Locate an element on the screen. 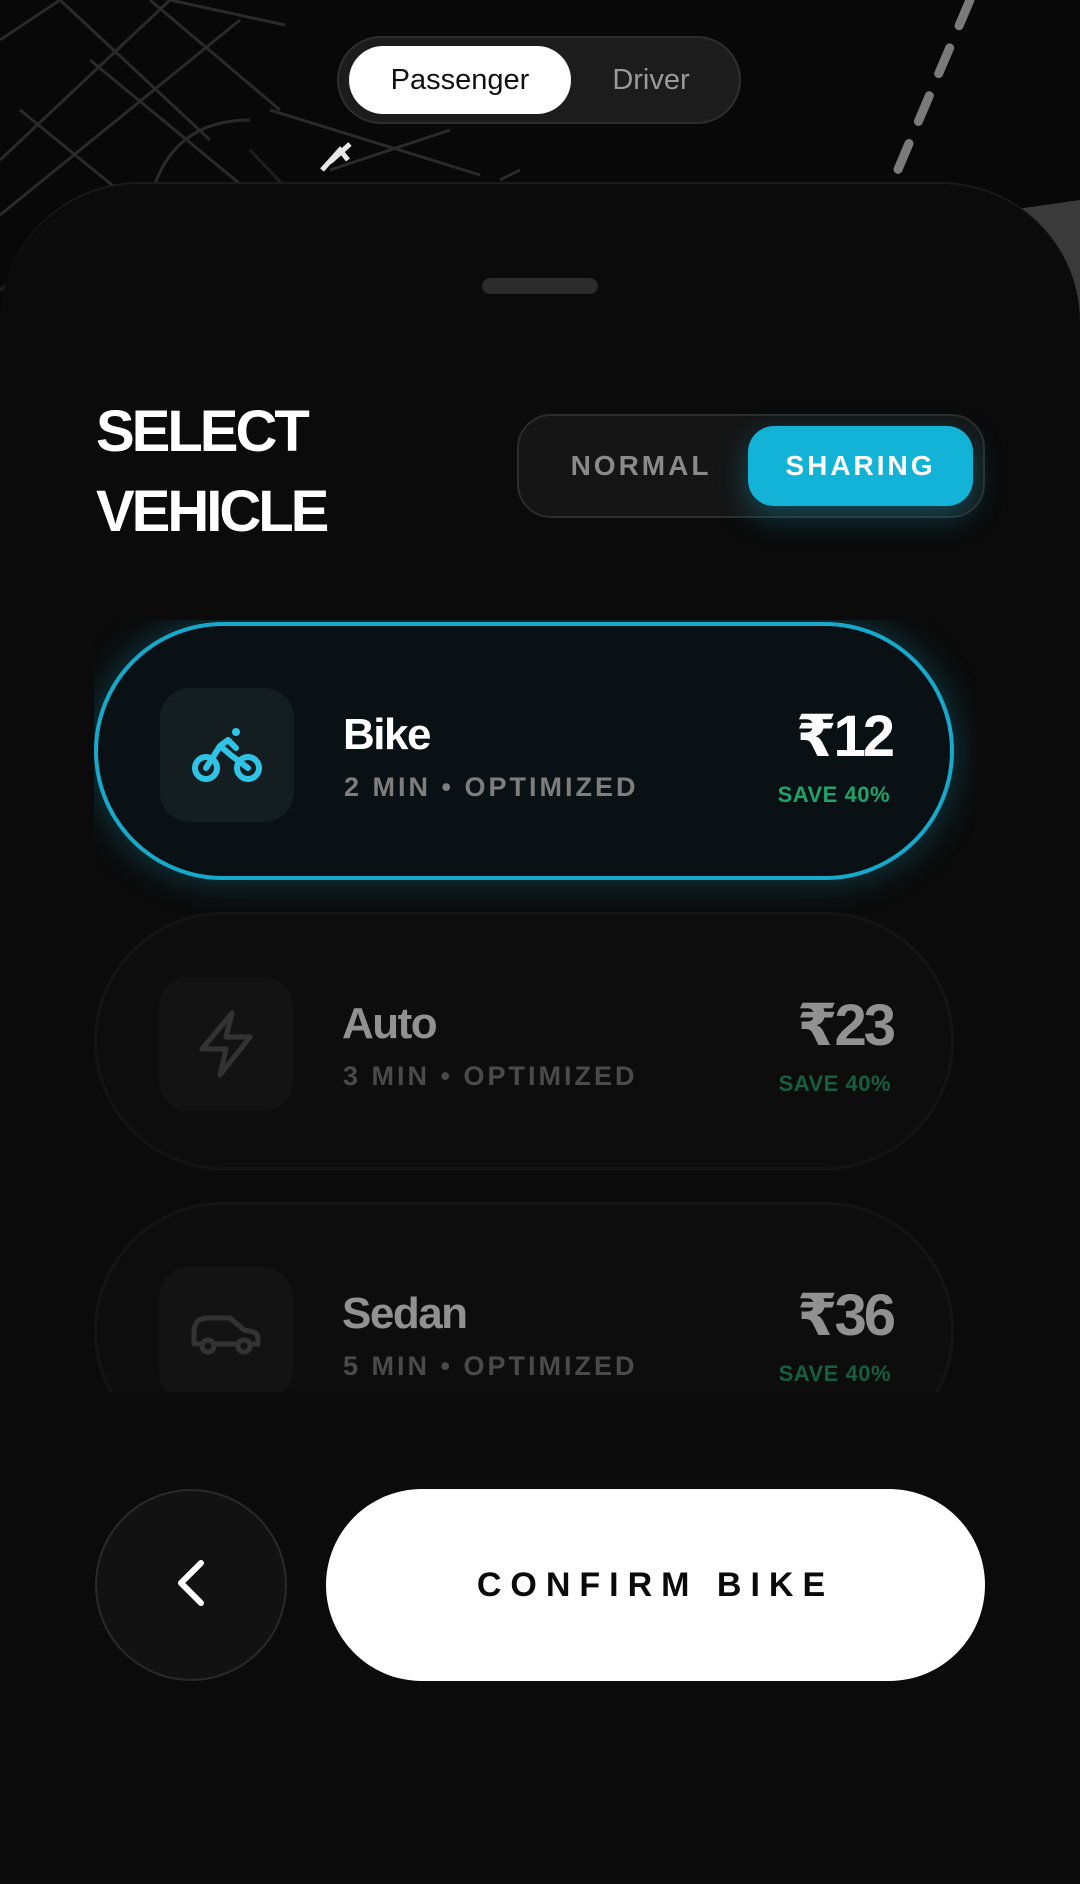 The width and height of the screenshot is (1080, 1884). title-line-1: SELECT is located at coordinates (203, 431).